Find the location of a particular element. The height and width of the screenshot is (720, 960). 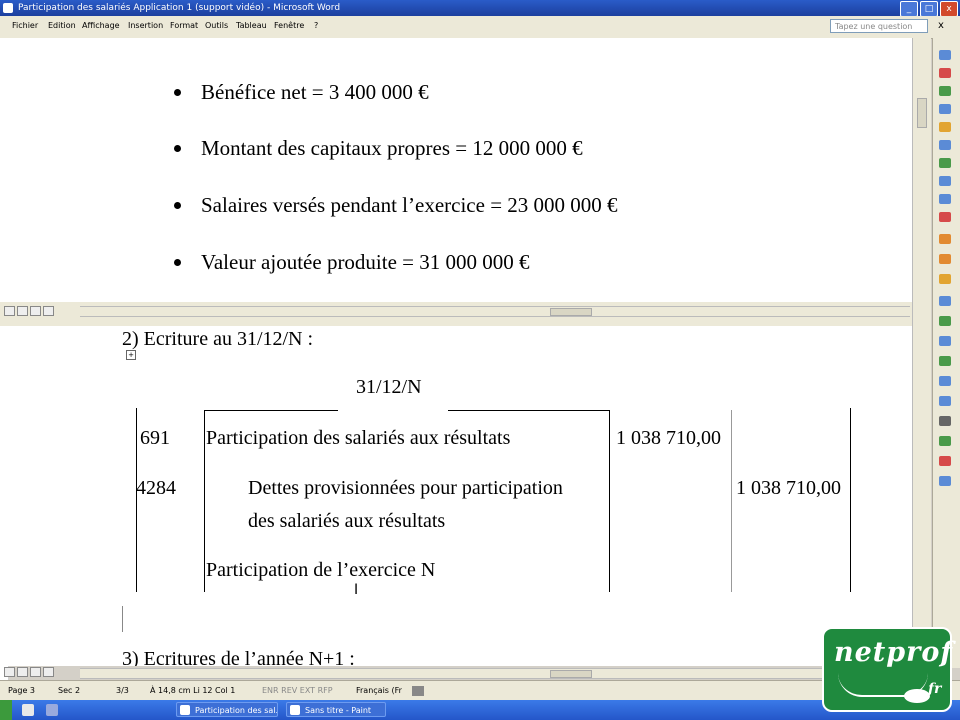

journal-right-border is located at coordinates (850, 500).